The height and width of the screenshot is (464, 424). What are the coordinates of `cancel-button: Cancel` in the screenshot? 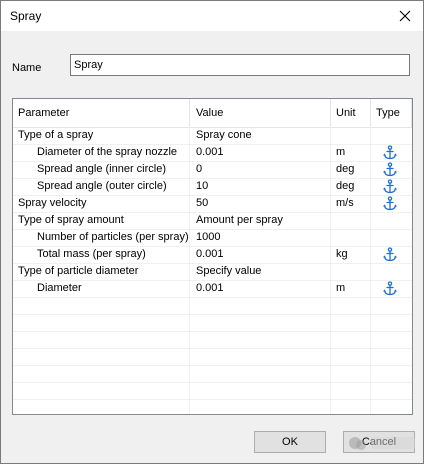 It's located at (379, 442).